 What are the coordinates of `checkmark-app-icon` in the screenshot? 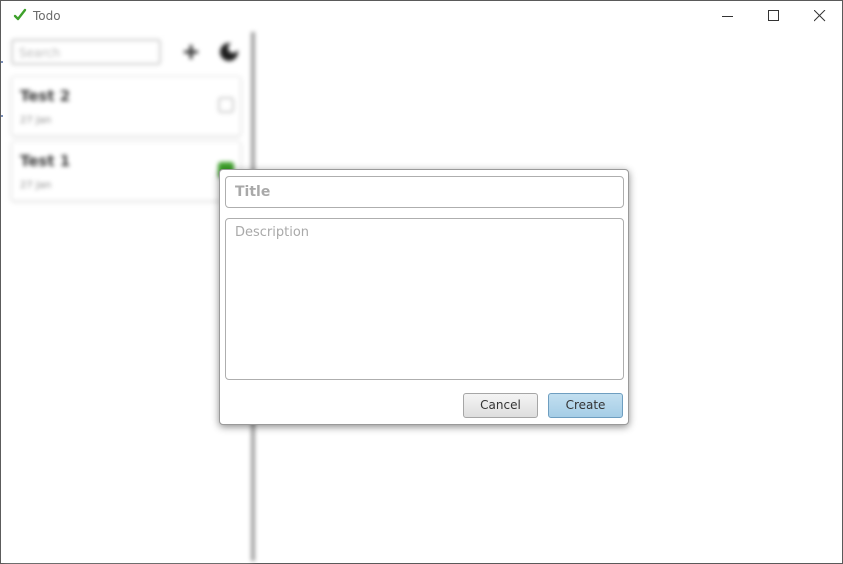 It's located at (20, 15).